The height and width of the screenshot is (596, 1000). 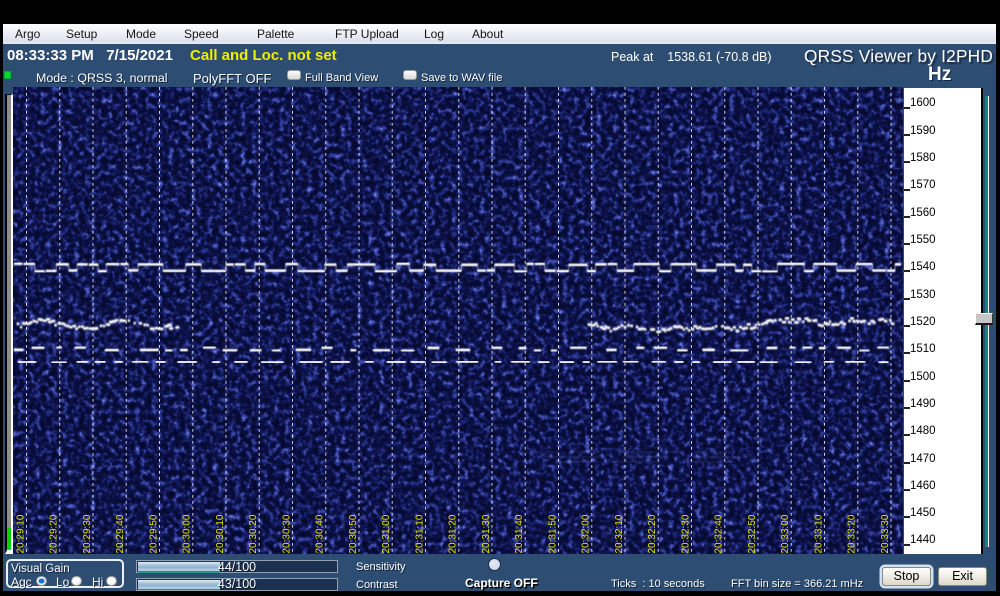 I want to click on svg-text: 20:29:40, so click(x=120, y=533).